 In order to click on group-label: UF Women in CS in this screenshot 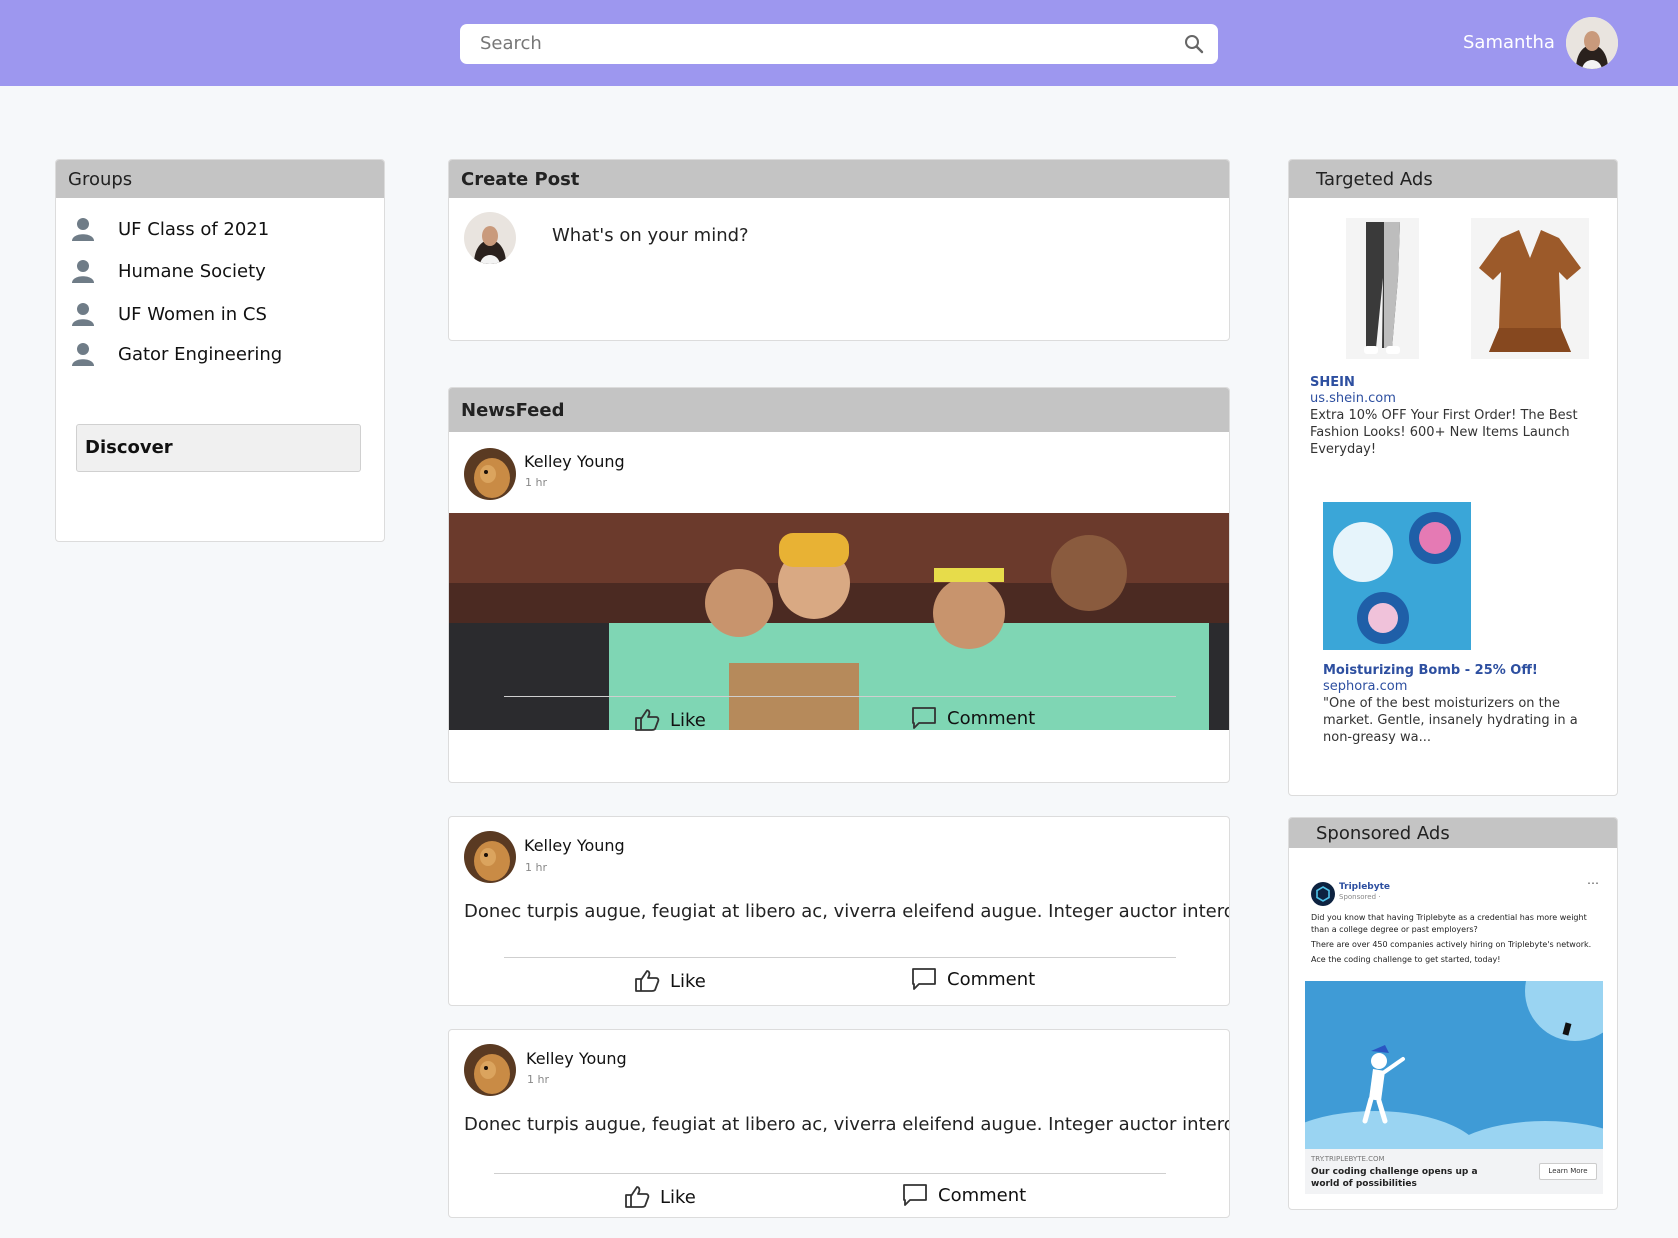, I will do `click(192, 314)`.